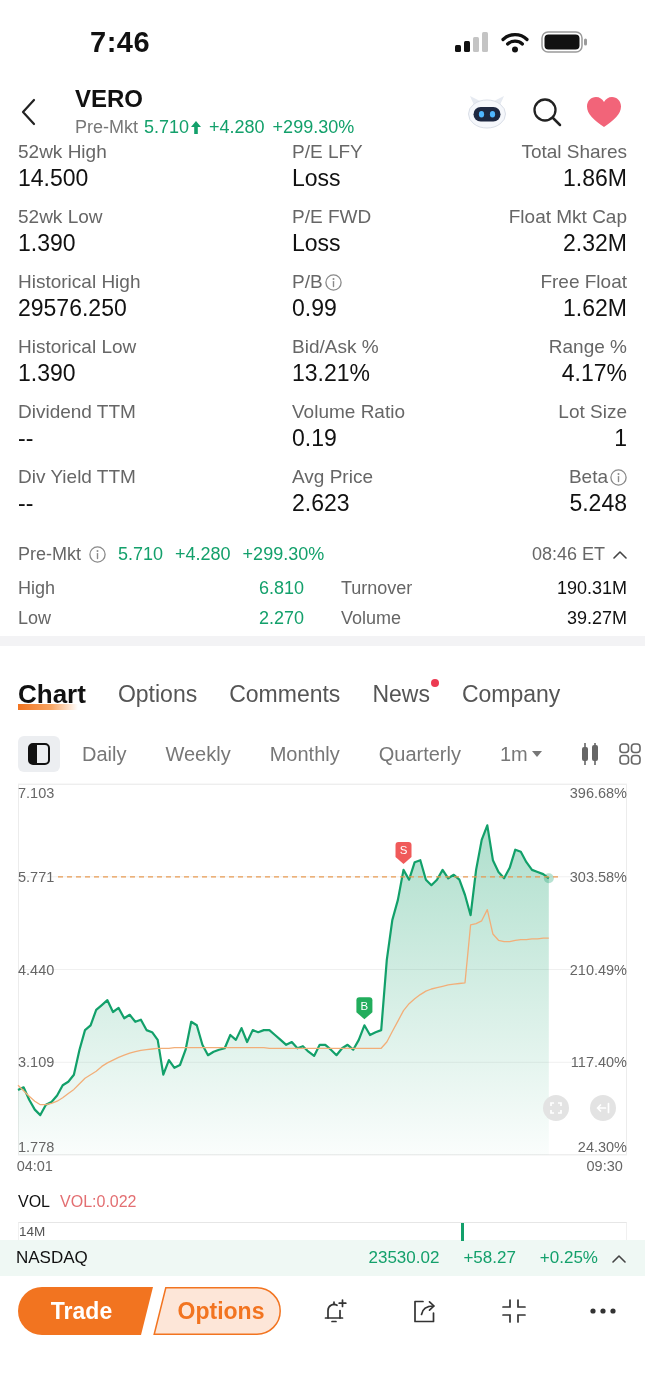  Describe the element at coordinates (462, 1232) in the screenshot. I see `volume-bar` at that location.